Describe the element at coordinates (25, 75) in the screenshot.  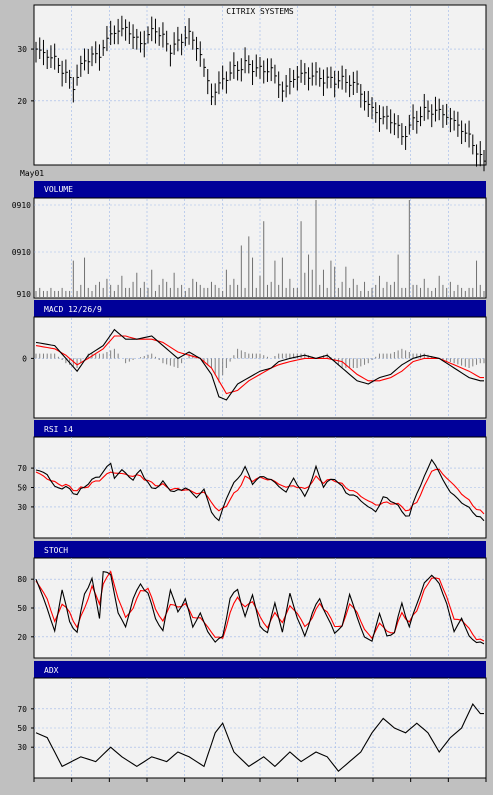
I see `price-y-ticks: 2030` at that location.